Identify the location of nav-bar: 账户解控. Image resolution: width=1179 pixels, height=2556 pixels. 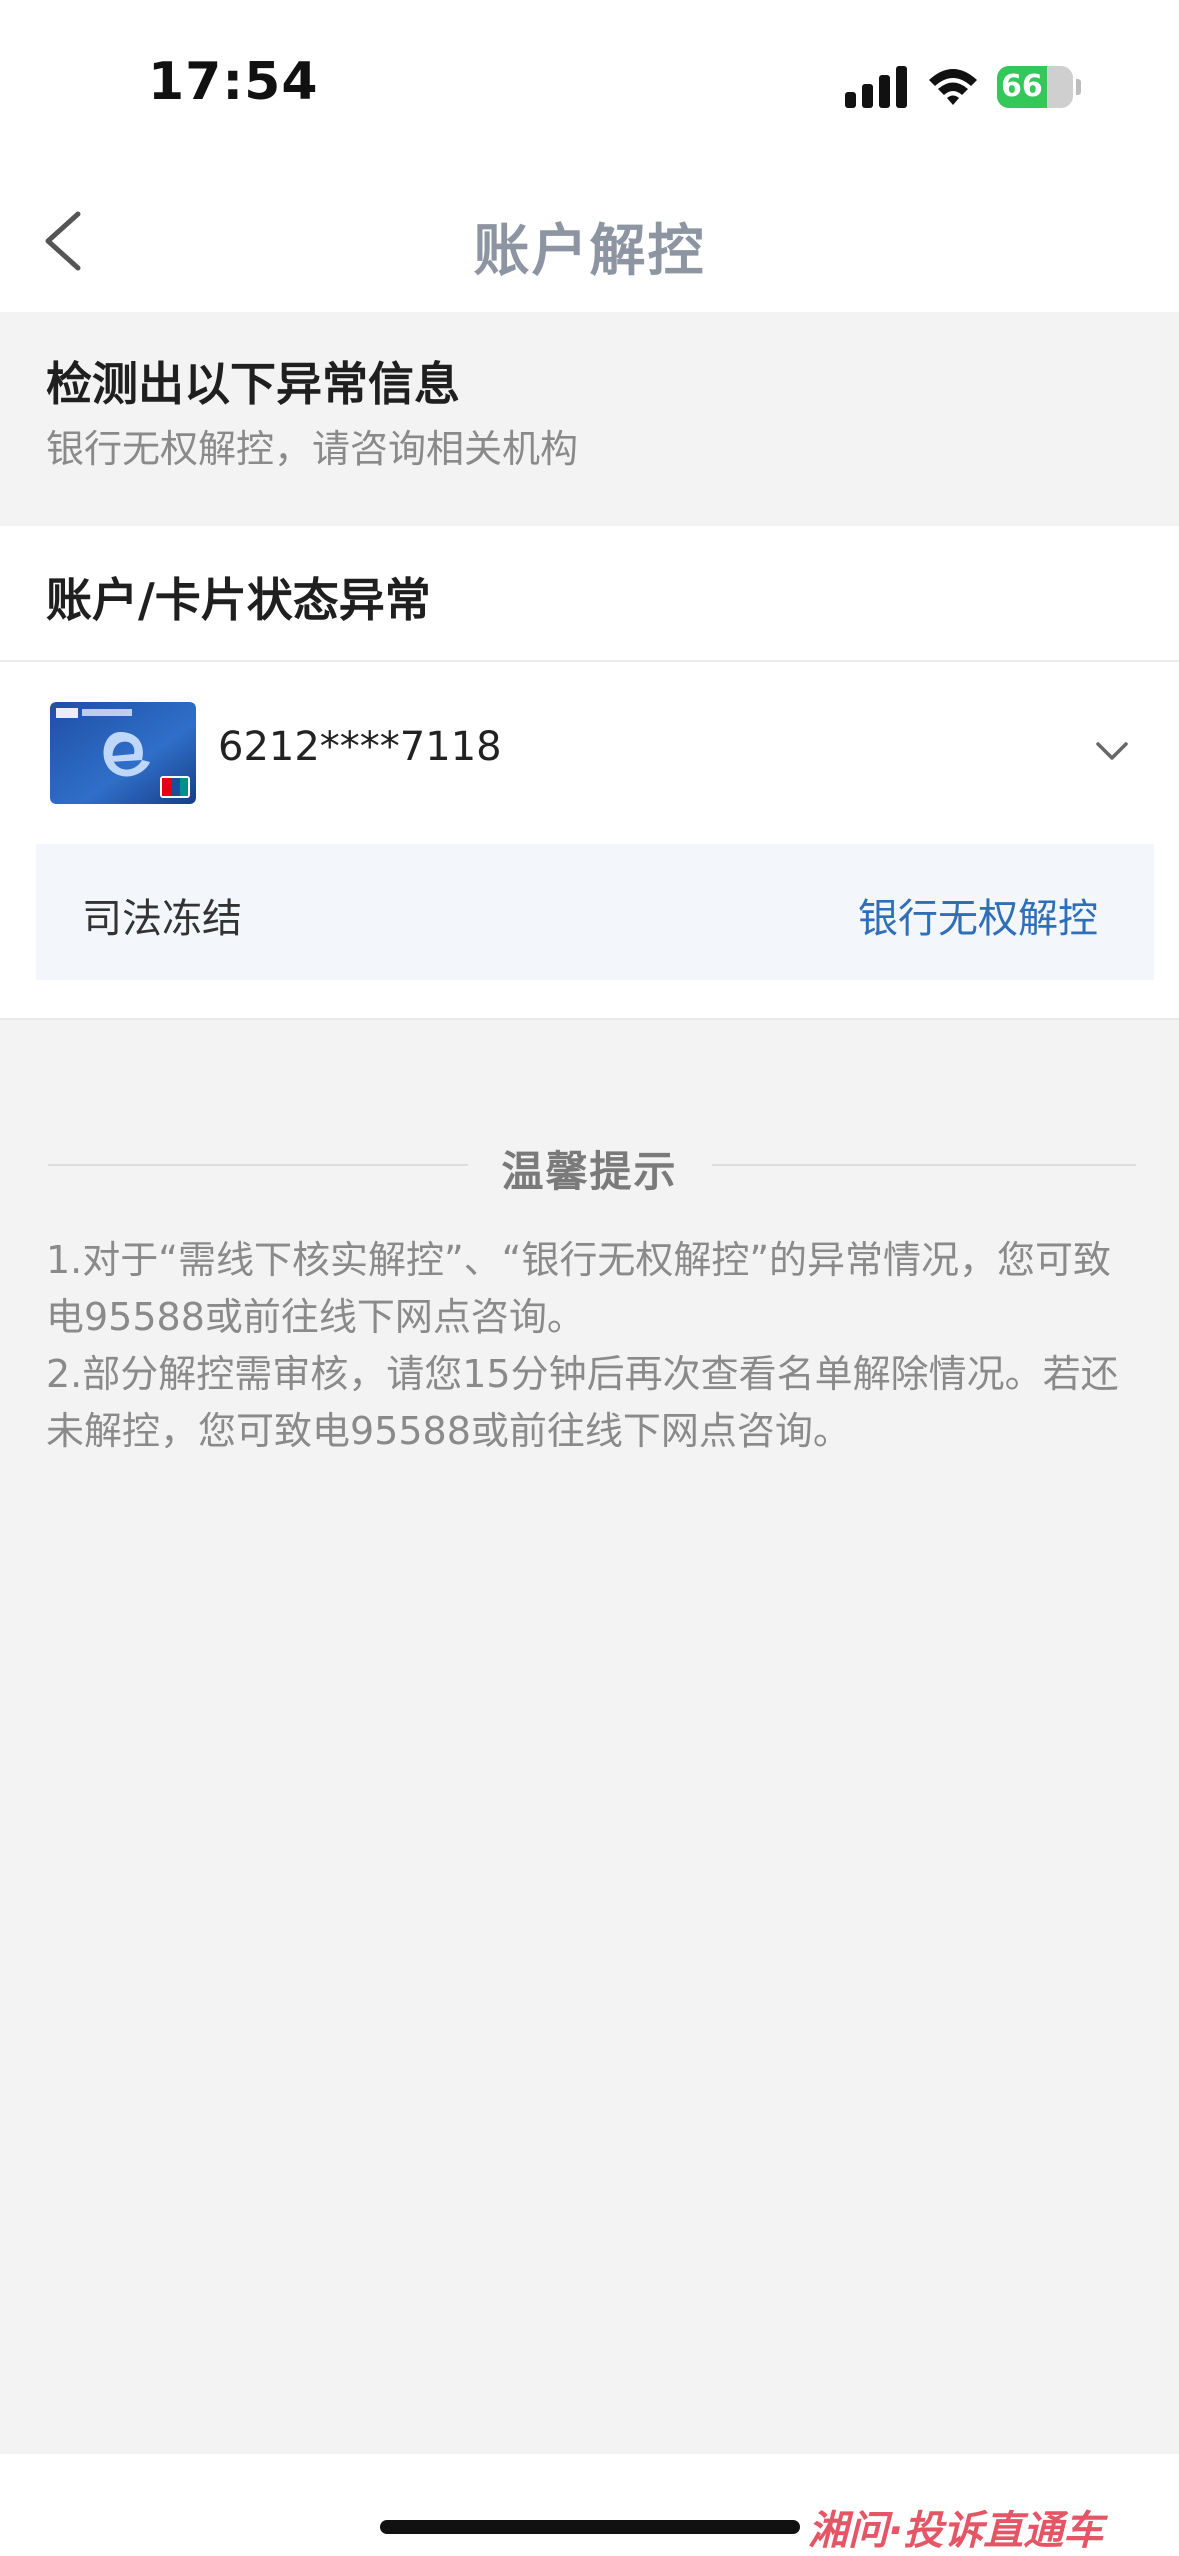
(589, 241).